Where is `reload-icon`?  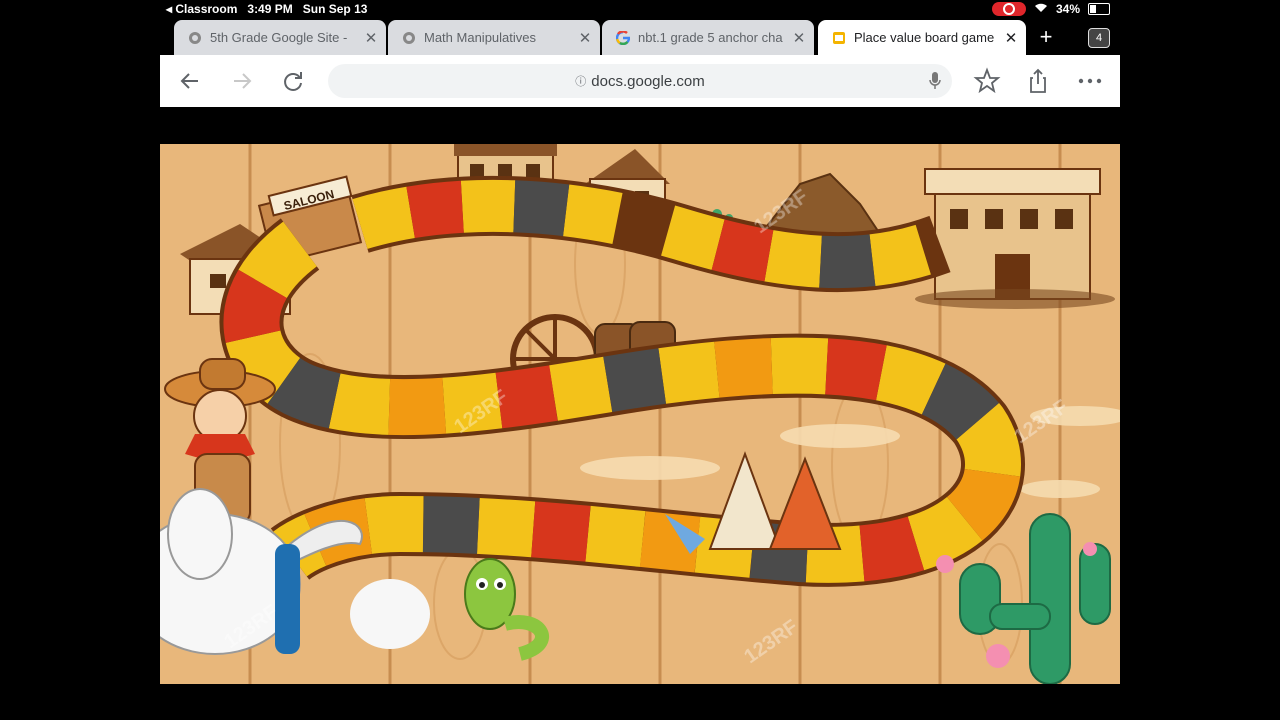 reload-icon is located at coordinates (293, 81).